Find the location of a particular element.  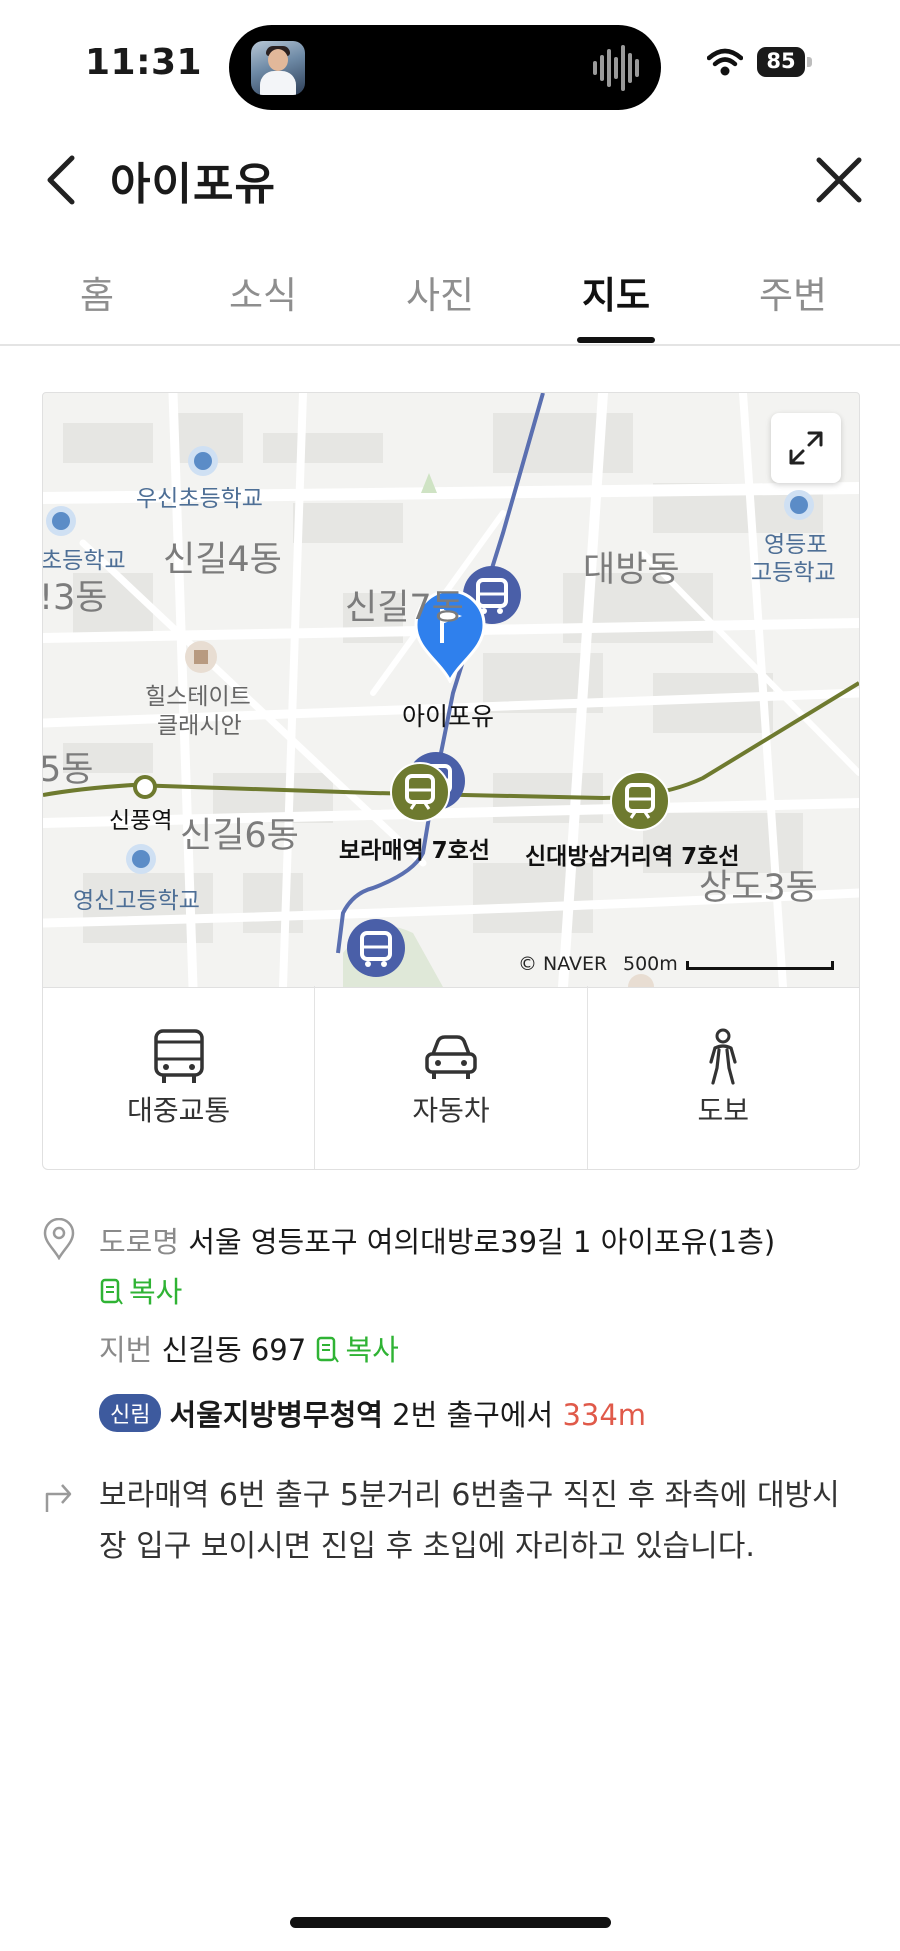

expand-icon is located at coordinates (806, 448).